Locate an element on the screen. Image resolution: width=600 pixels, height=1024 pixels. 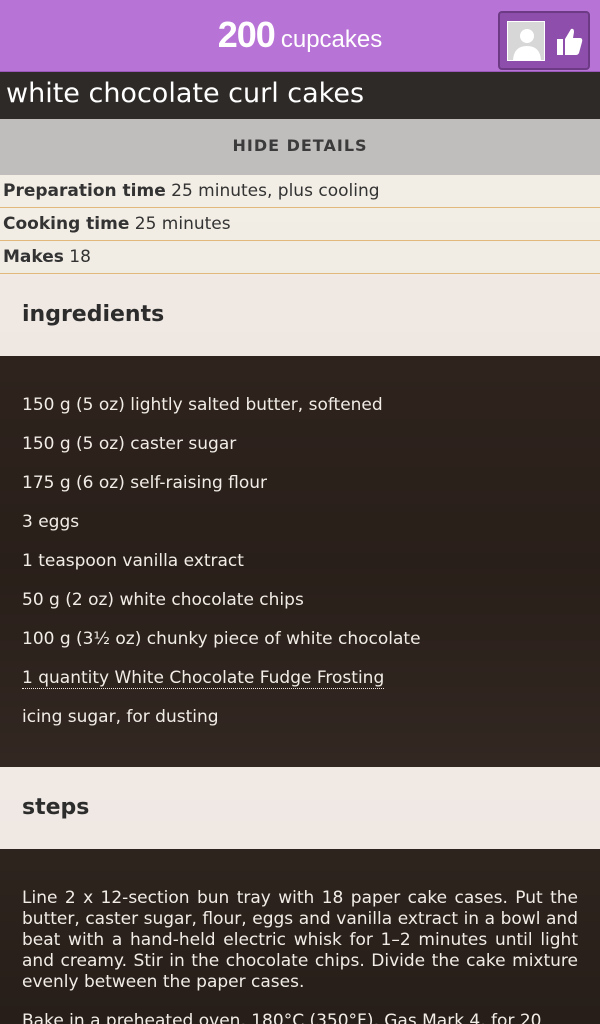
ingredient-item: 175 g (6 oz) self-raising flour is located at coordinates (145, 483).